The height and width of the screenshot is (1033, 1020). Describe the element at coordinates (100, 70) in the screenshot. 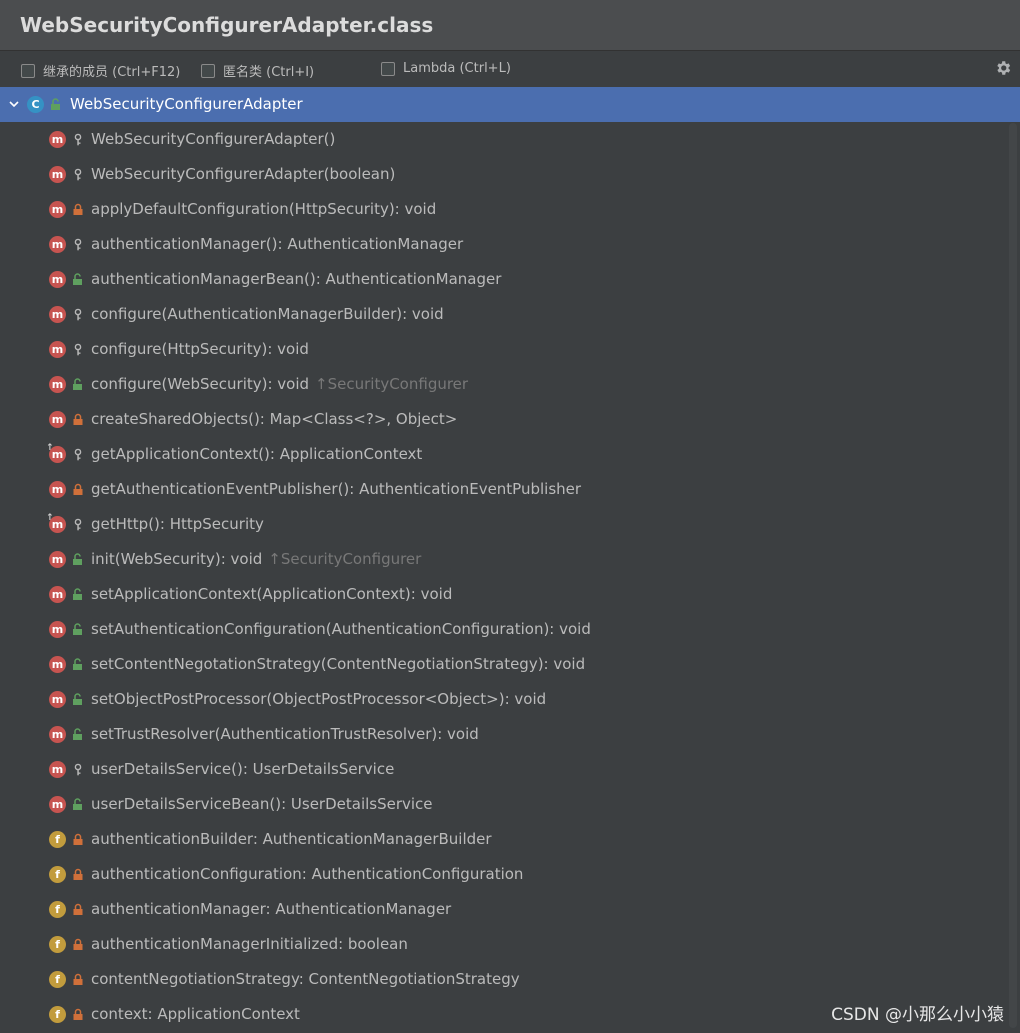

I see `show-inherited-checkbox: 继承的成员 (Ctrl+F12)` at that location.